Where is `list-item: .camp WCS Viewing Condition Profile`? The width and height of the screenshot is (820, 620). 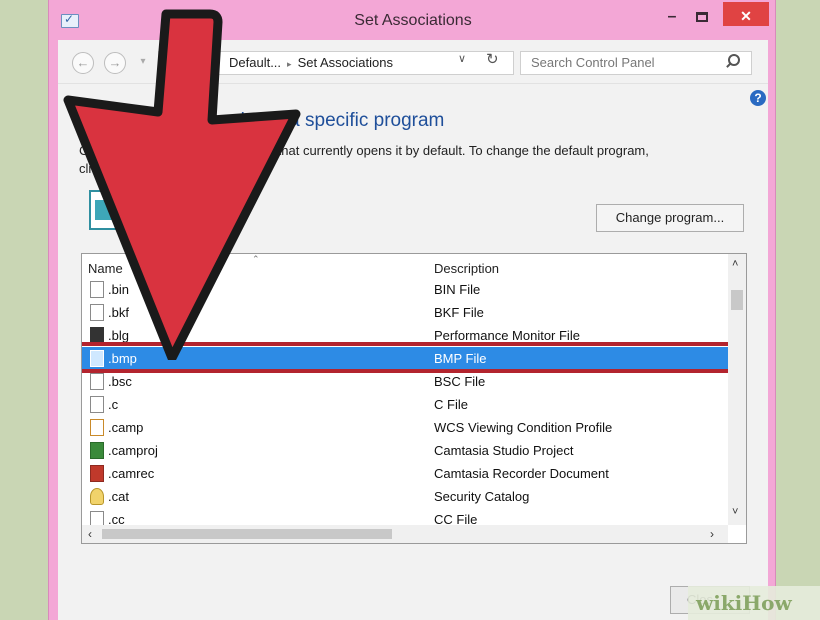 list-item: .camp WCS Viewing Condition Profile is located at coordinates (405, 427).